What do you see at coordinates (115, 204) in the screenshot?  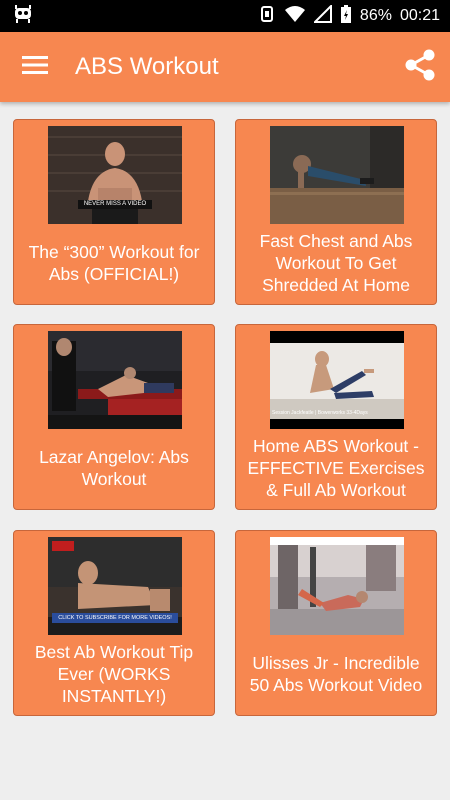 I see `thumbnail-caption: NEVER MISS A VIDEO` at bounding box center [115, 204].